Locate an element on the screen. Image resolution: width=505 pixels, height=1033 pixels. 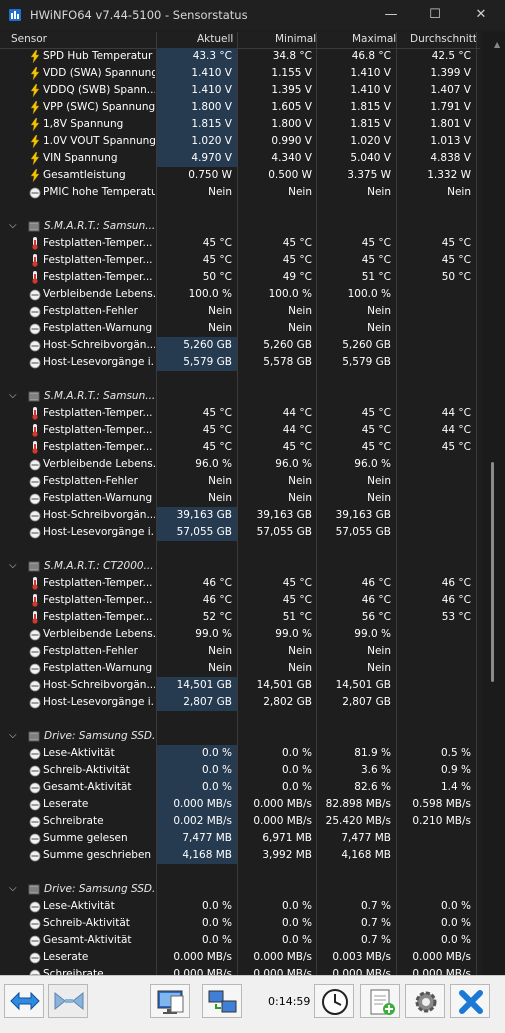
header-max: Maximal is located at coordinates (374, 39).